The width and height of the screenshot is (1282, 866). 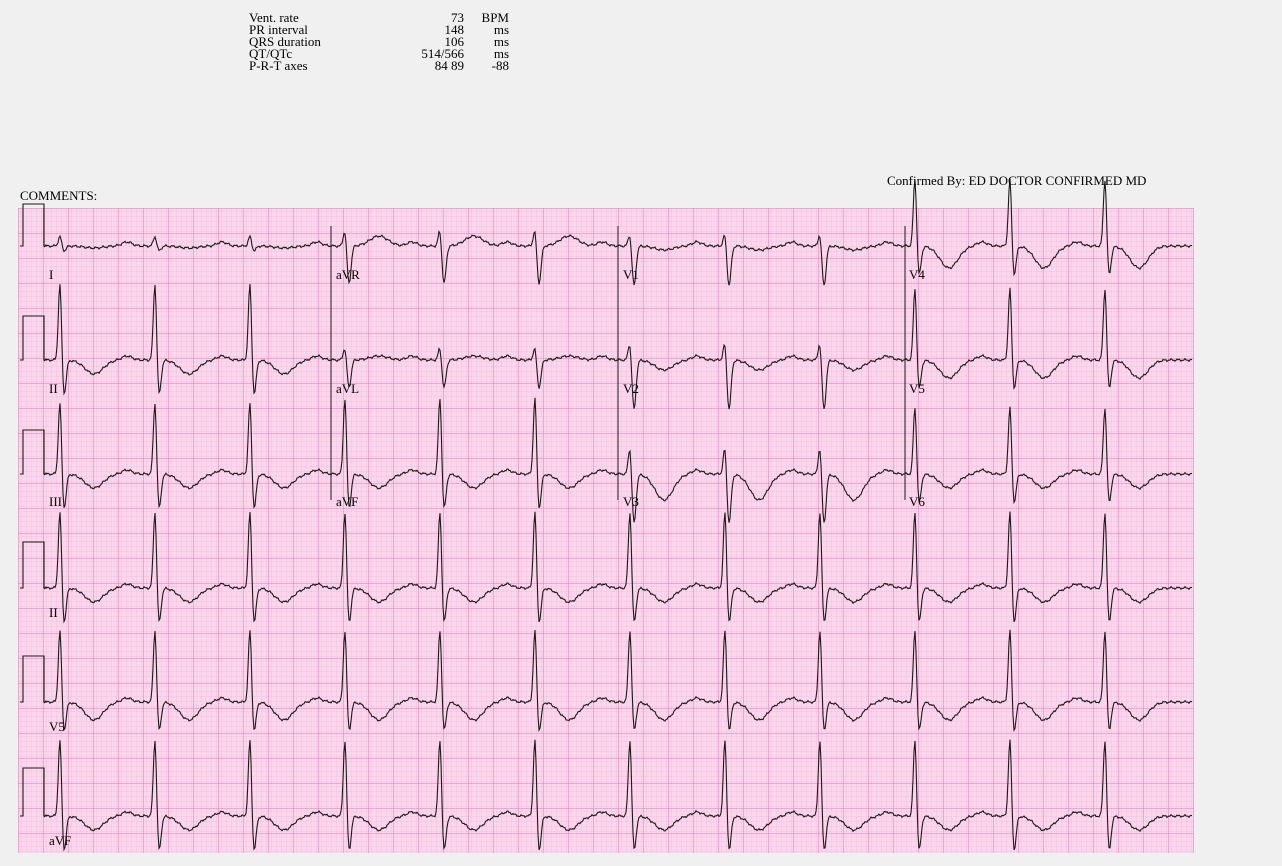 What do you see at coordinates (631, 274) in the screenshot?
I see `lead-label: V1` at bounding box center [631, 274].